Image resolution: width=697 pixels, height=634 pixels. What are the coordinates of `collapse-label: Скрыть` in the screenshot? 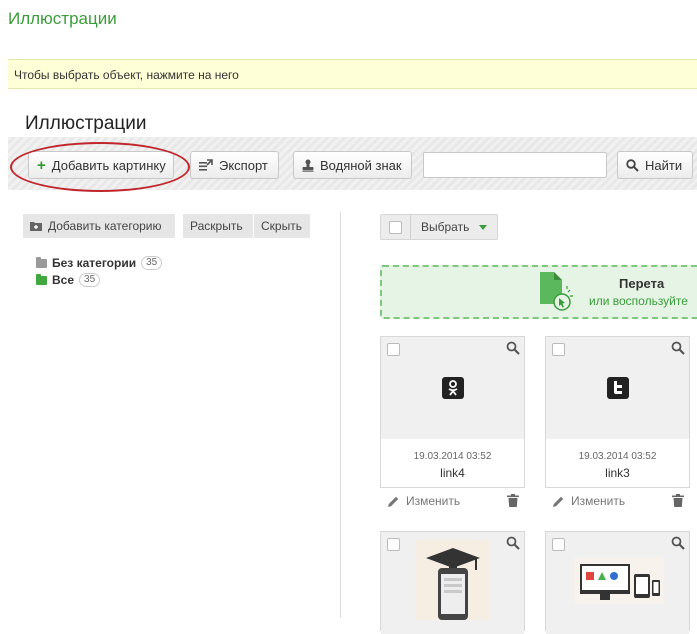 It's located at (281, 226).